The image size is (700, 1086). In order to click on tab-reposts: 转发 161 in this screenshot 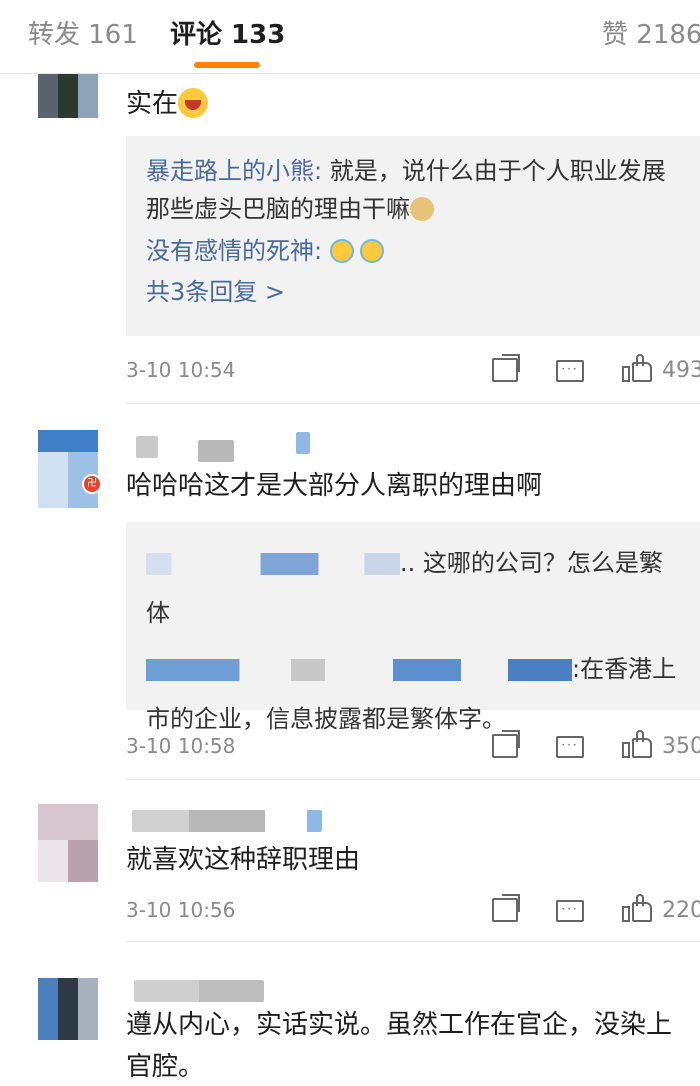, I will do `click(83, 32)`.